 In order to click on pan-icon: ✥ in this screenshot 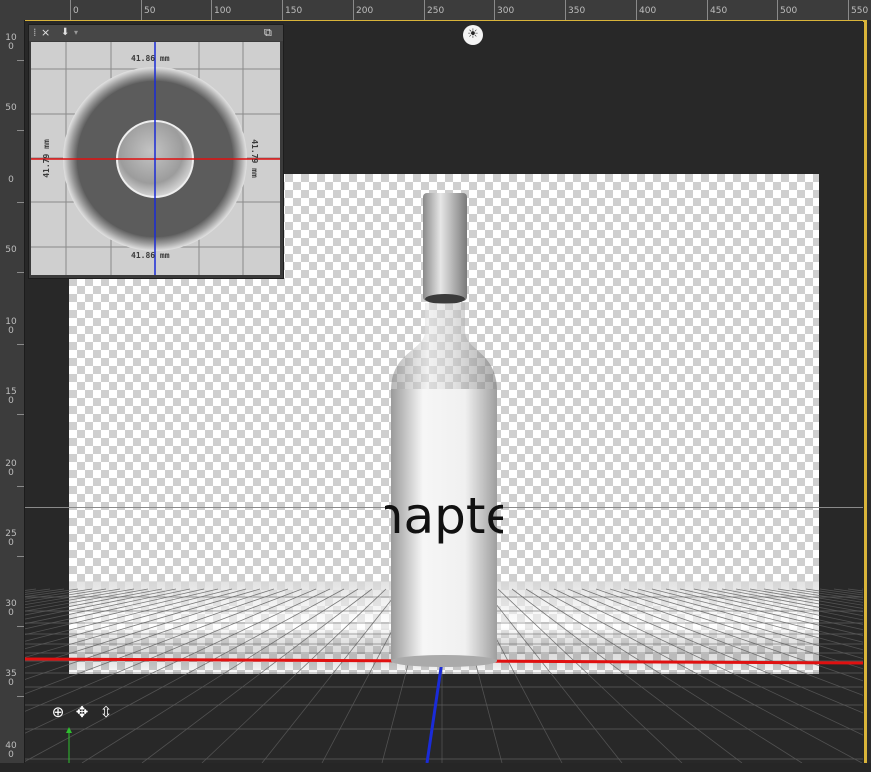, I will do `click(82, 712)`.